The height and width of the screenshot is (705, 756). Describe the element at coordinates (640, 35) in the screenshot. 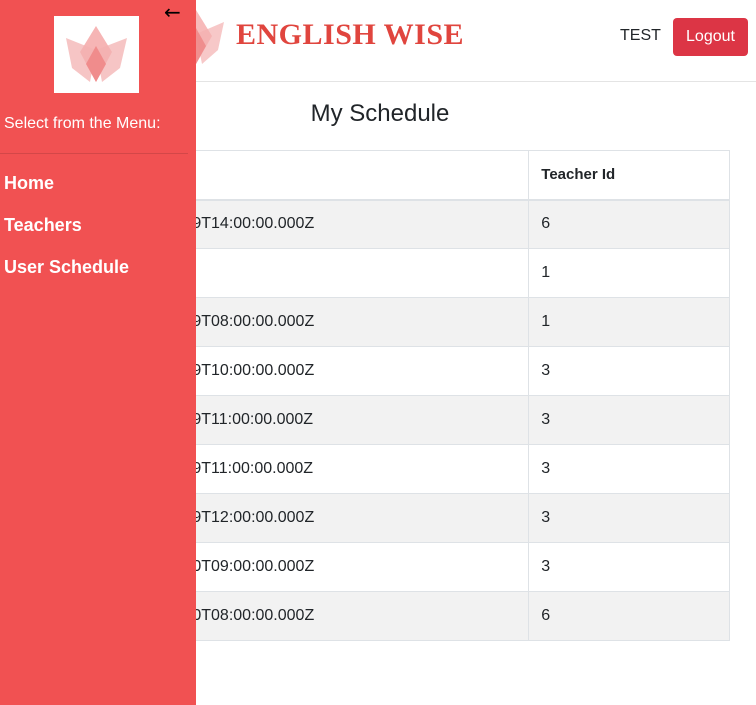

I see `username-label: TEST` at that location.